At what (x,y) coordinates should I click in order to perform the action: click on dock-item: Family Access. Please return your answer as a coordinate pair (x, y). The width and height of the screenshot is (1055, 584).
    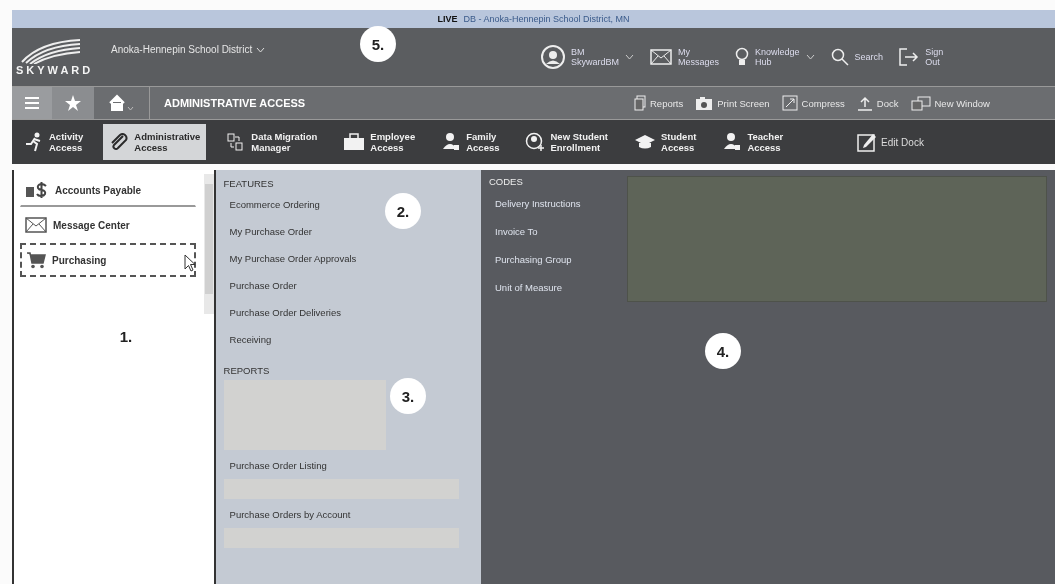
    Looking at the image, I should click on (470, 142).